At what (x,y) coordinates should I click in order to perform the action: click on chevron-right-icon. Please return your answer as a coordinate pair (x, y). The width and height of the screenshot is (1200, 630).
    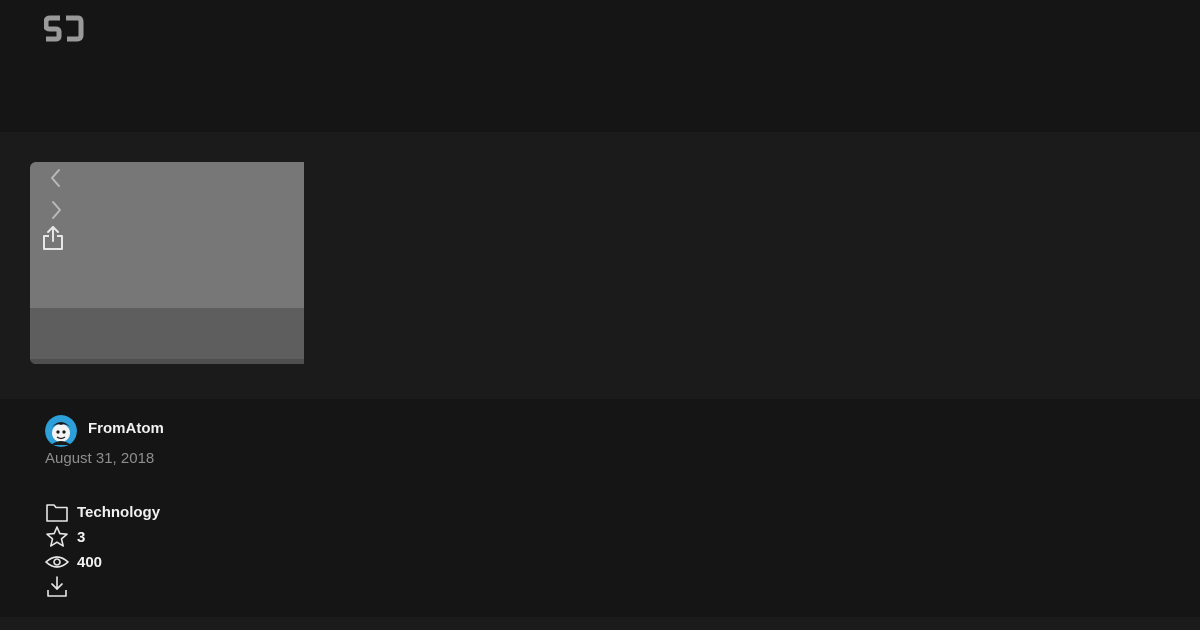
    Looking at the image, I should click on (56, 210).